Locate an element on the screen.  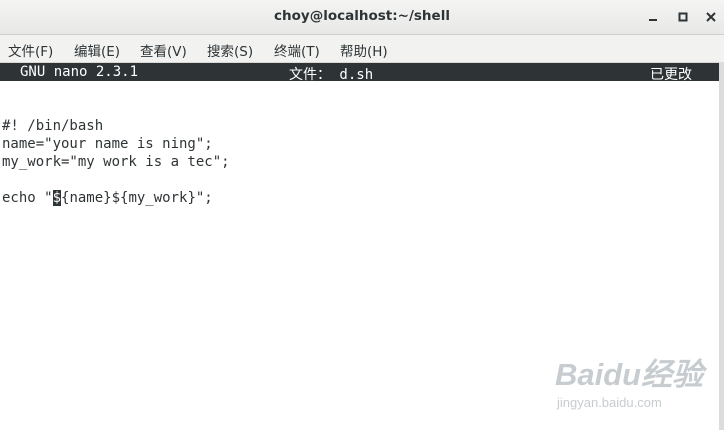
menu-bar: 文件(F) 编辑(E) 查看(V) 搜索(S) 终端(T) 帮助(H) is located at coordinates (362, 49).